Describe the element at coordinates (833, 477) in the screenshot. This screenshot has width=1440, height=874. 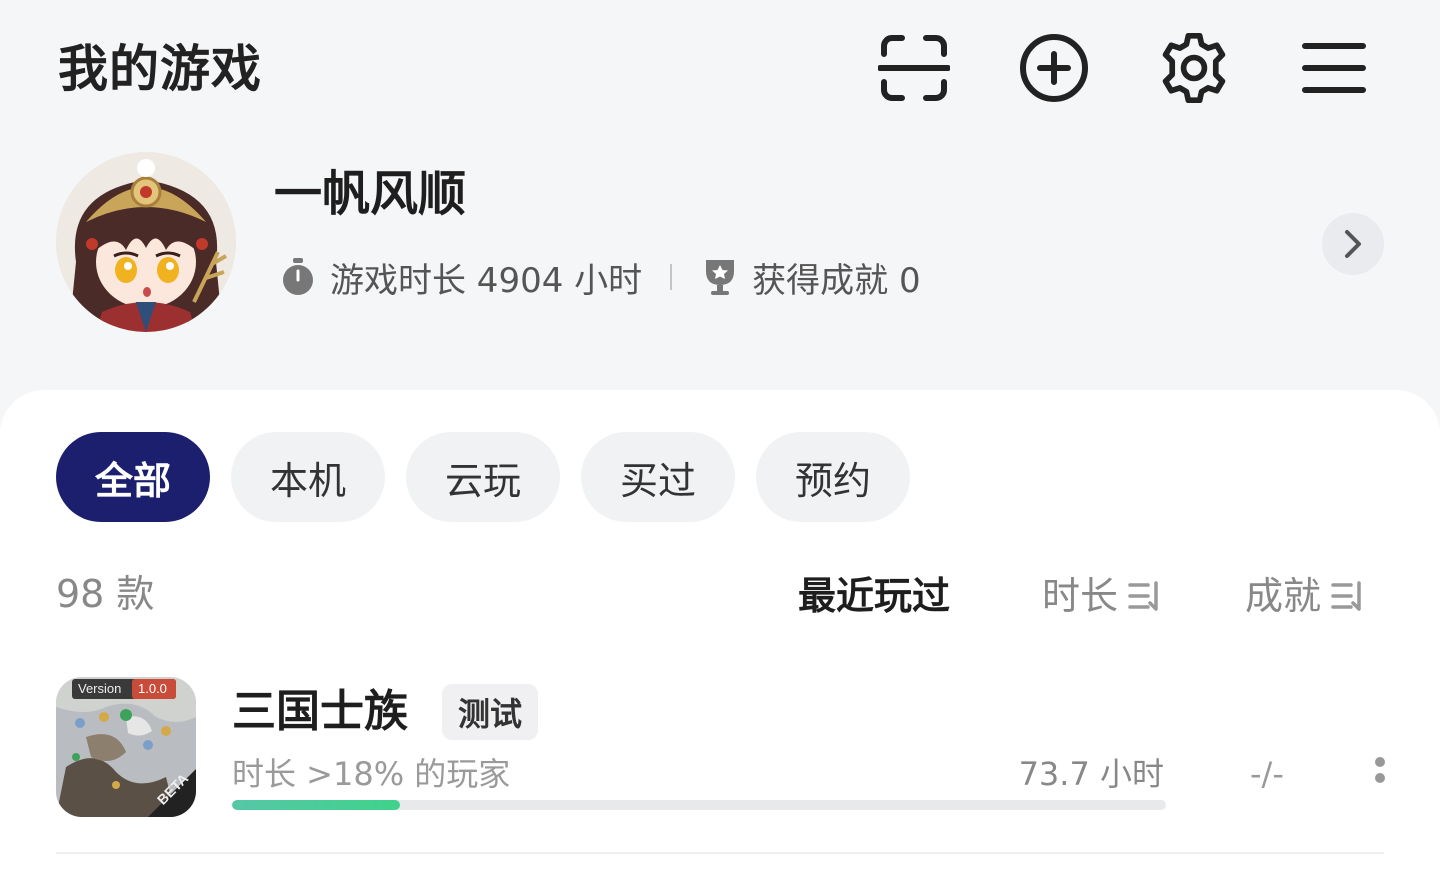
I see `tab-reserved: 预约` at that location.